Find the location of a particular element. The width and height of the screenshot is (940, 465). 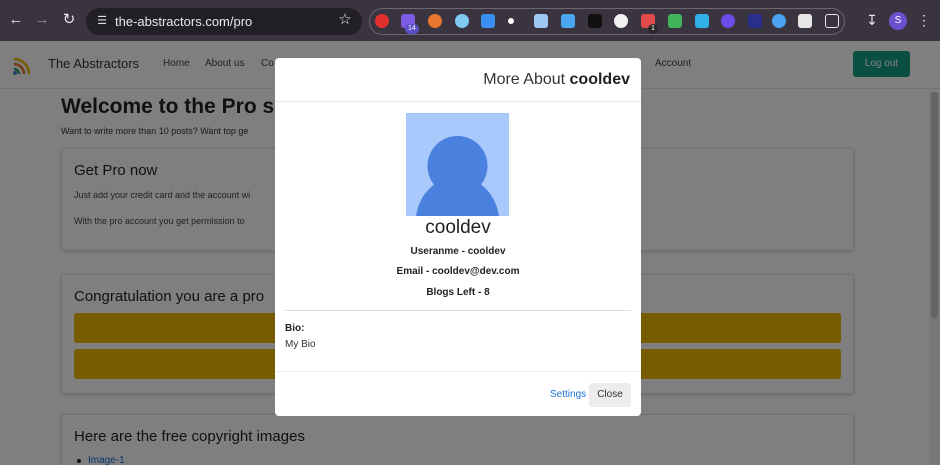

extension-badge: 14 is located at coordinates (412, 29).